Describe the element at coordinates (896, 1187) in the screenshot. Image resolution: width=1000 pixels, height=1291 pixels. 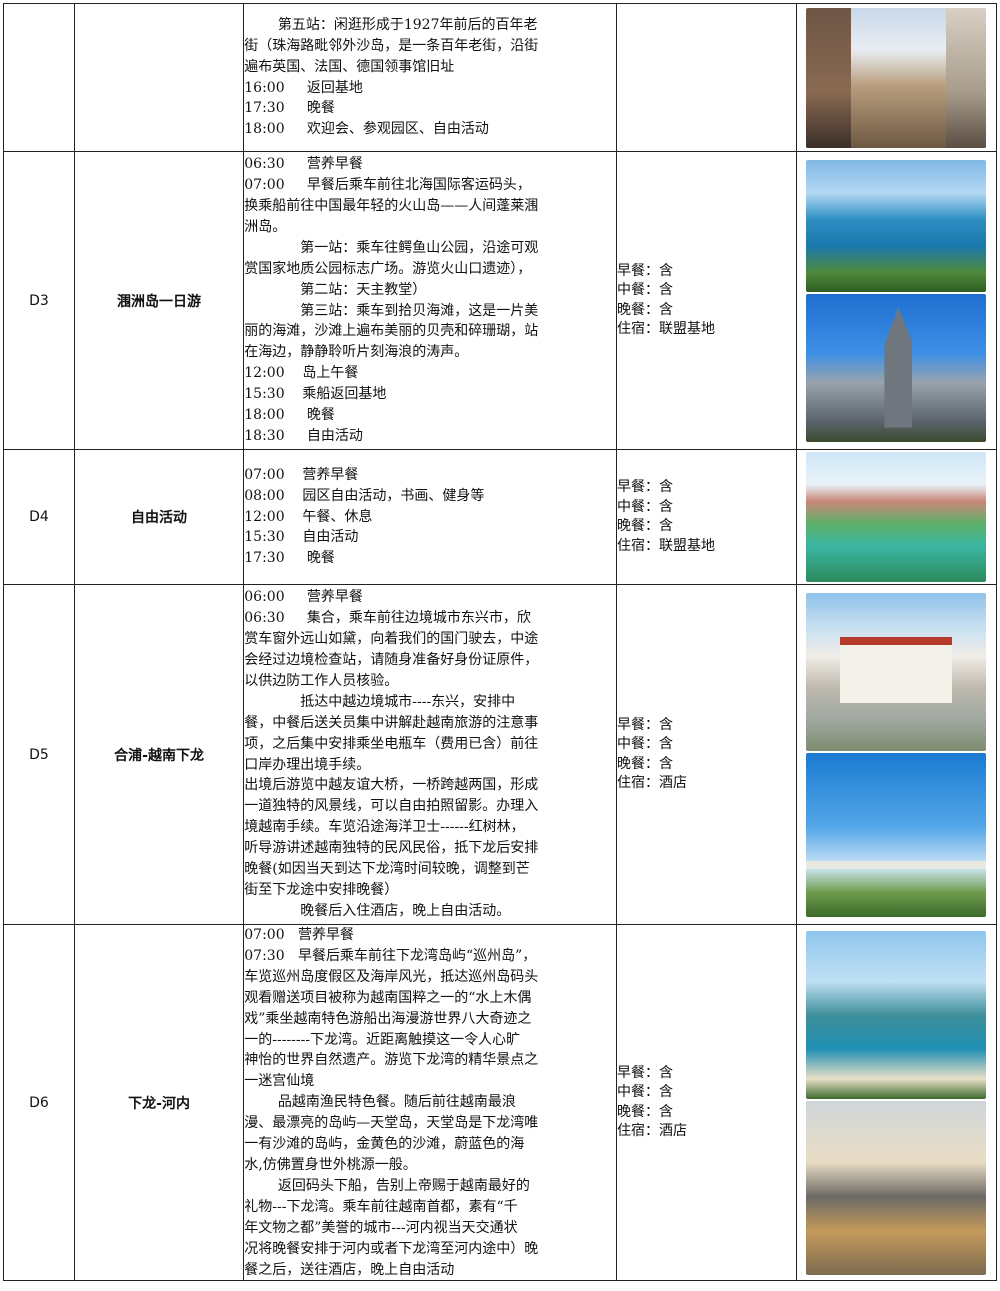
I see `halong-junk-sunset-photo` at that location.